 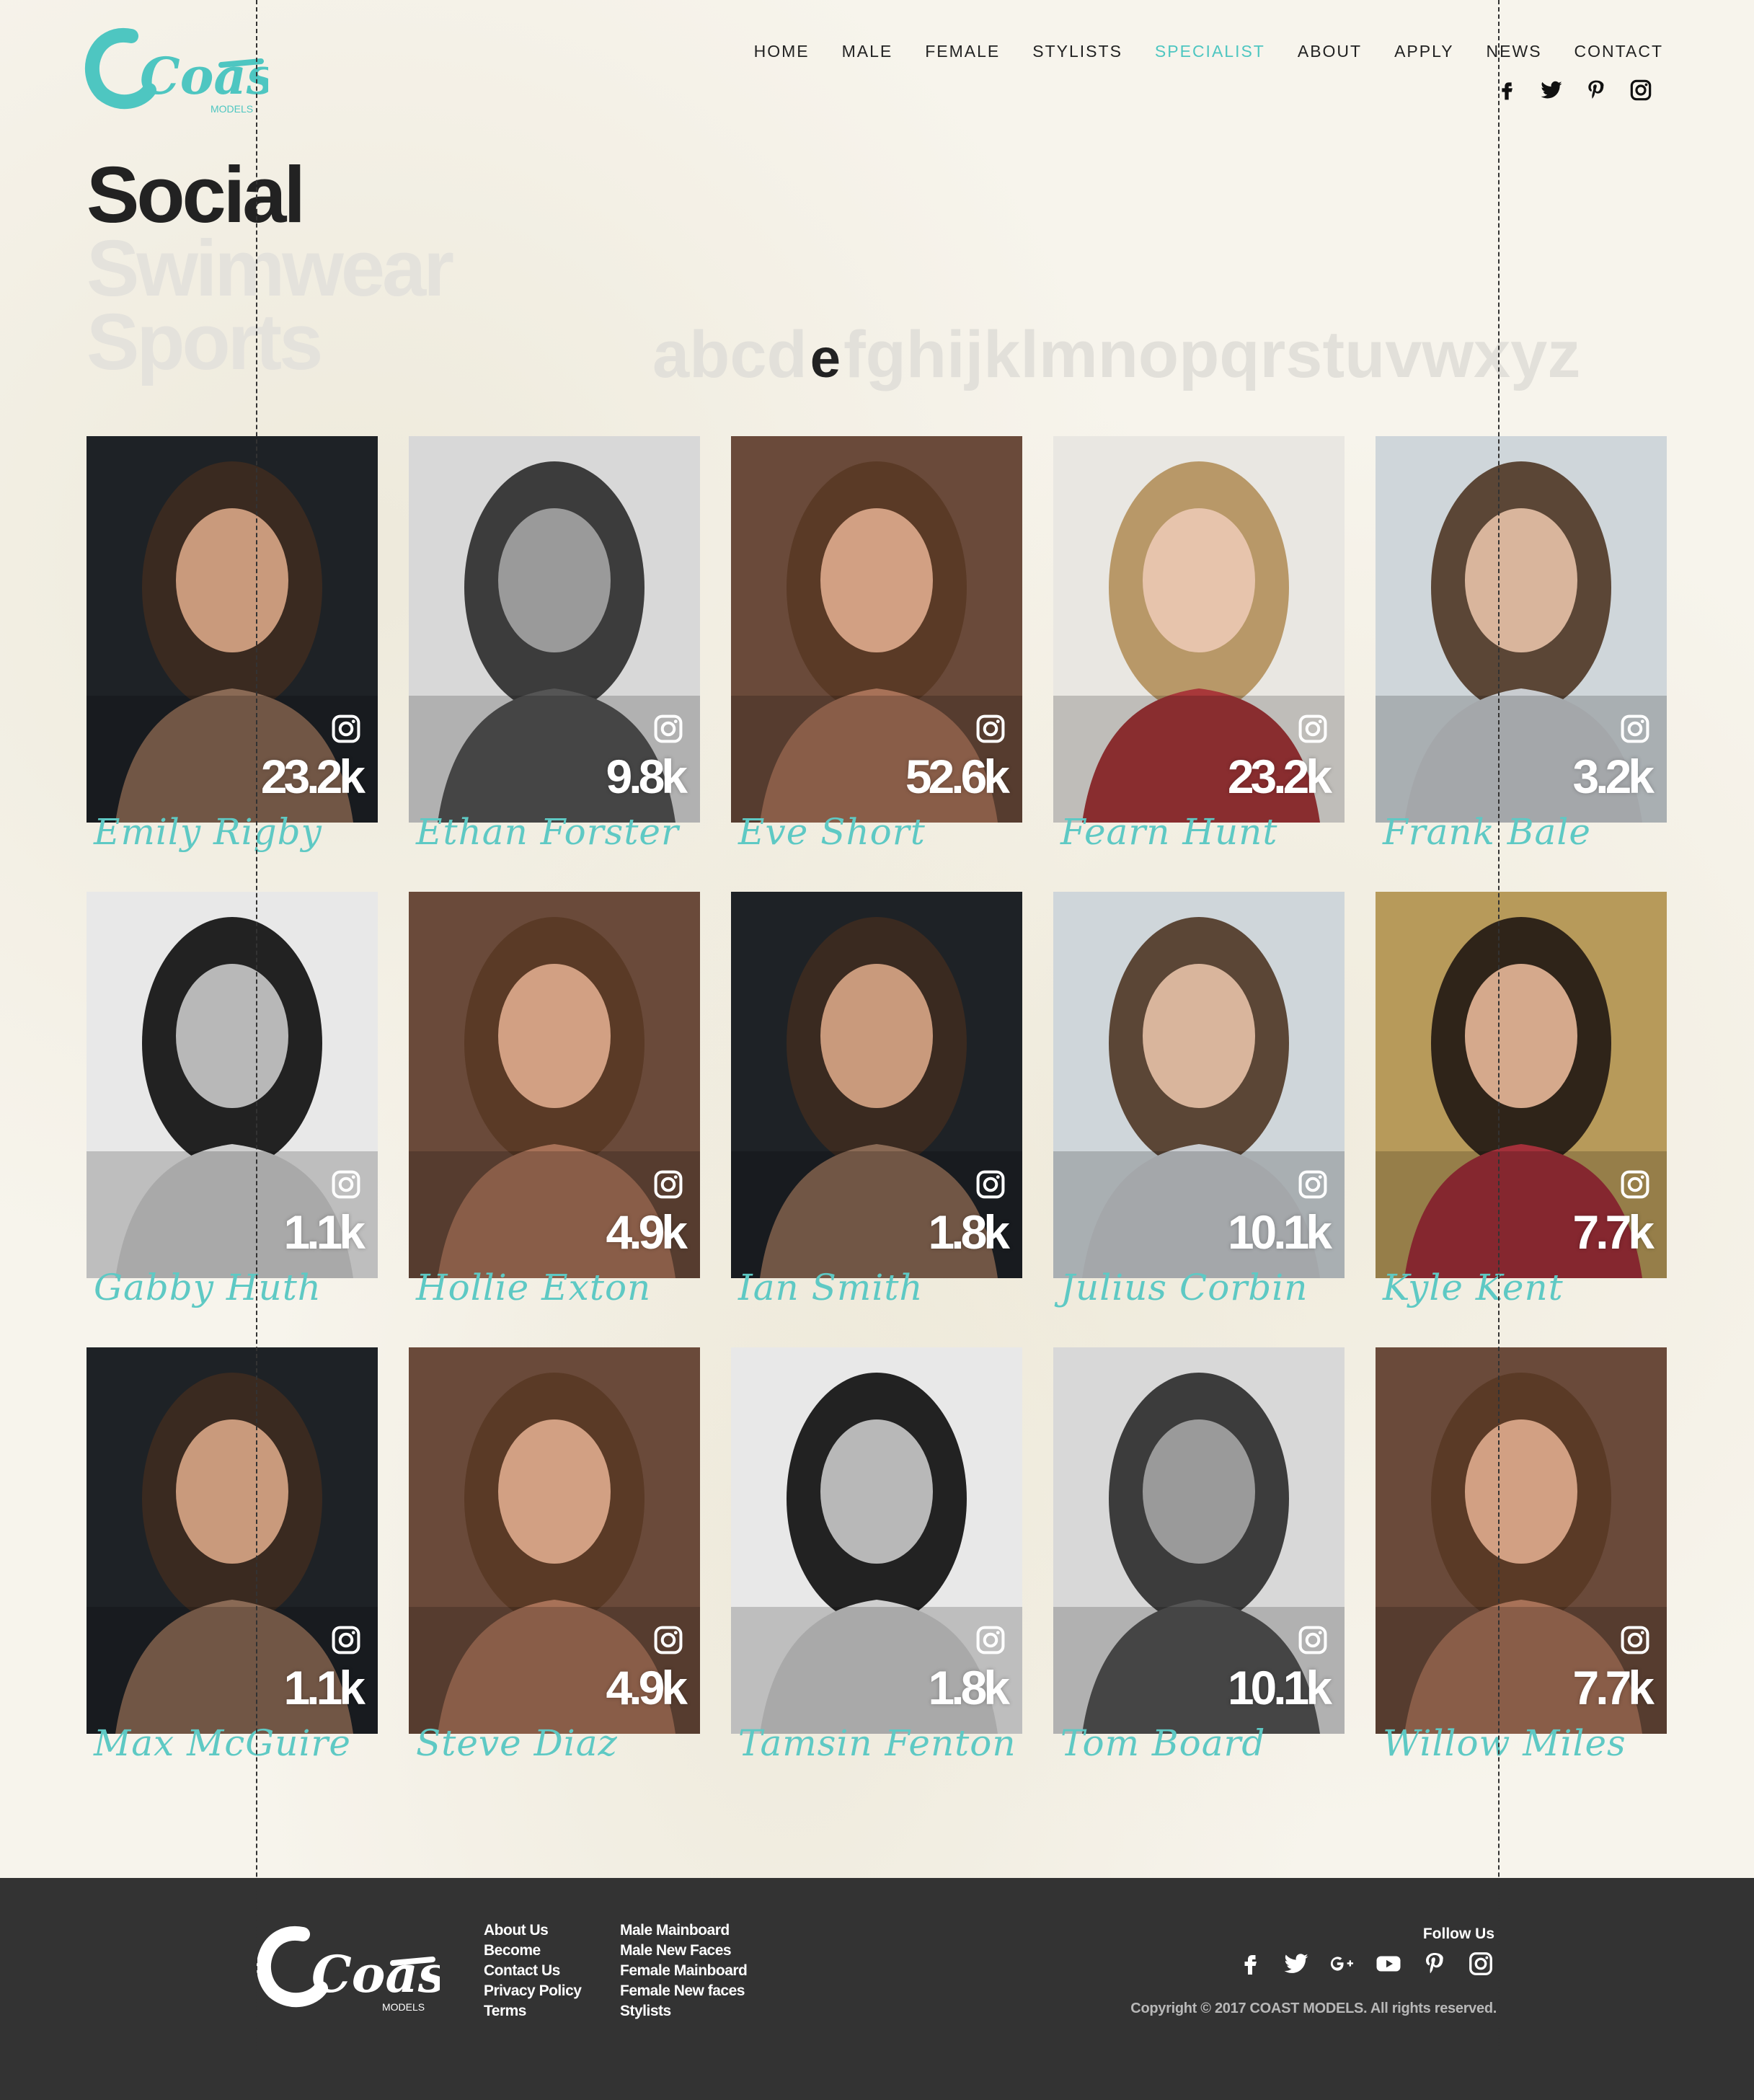 What do you see at coordinates (683, 2011) in the screenshot?
I see `footer-link-stylists: Stylists` at bounding box center [683, 2011].